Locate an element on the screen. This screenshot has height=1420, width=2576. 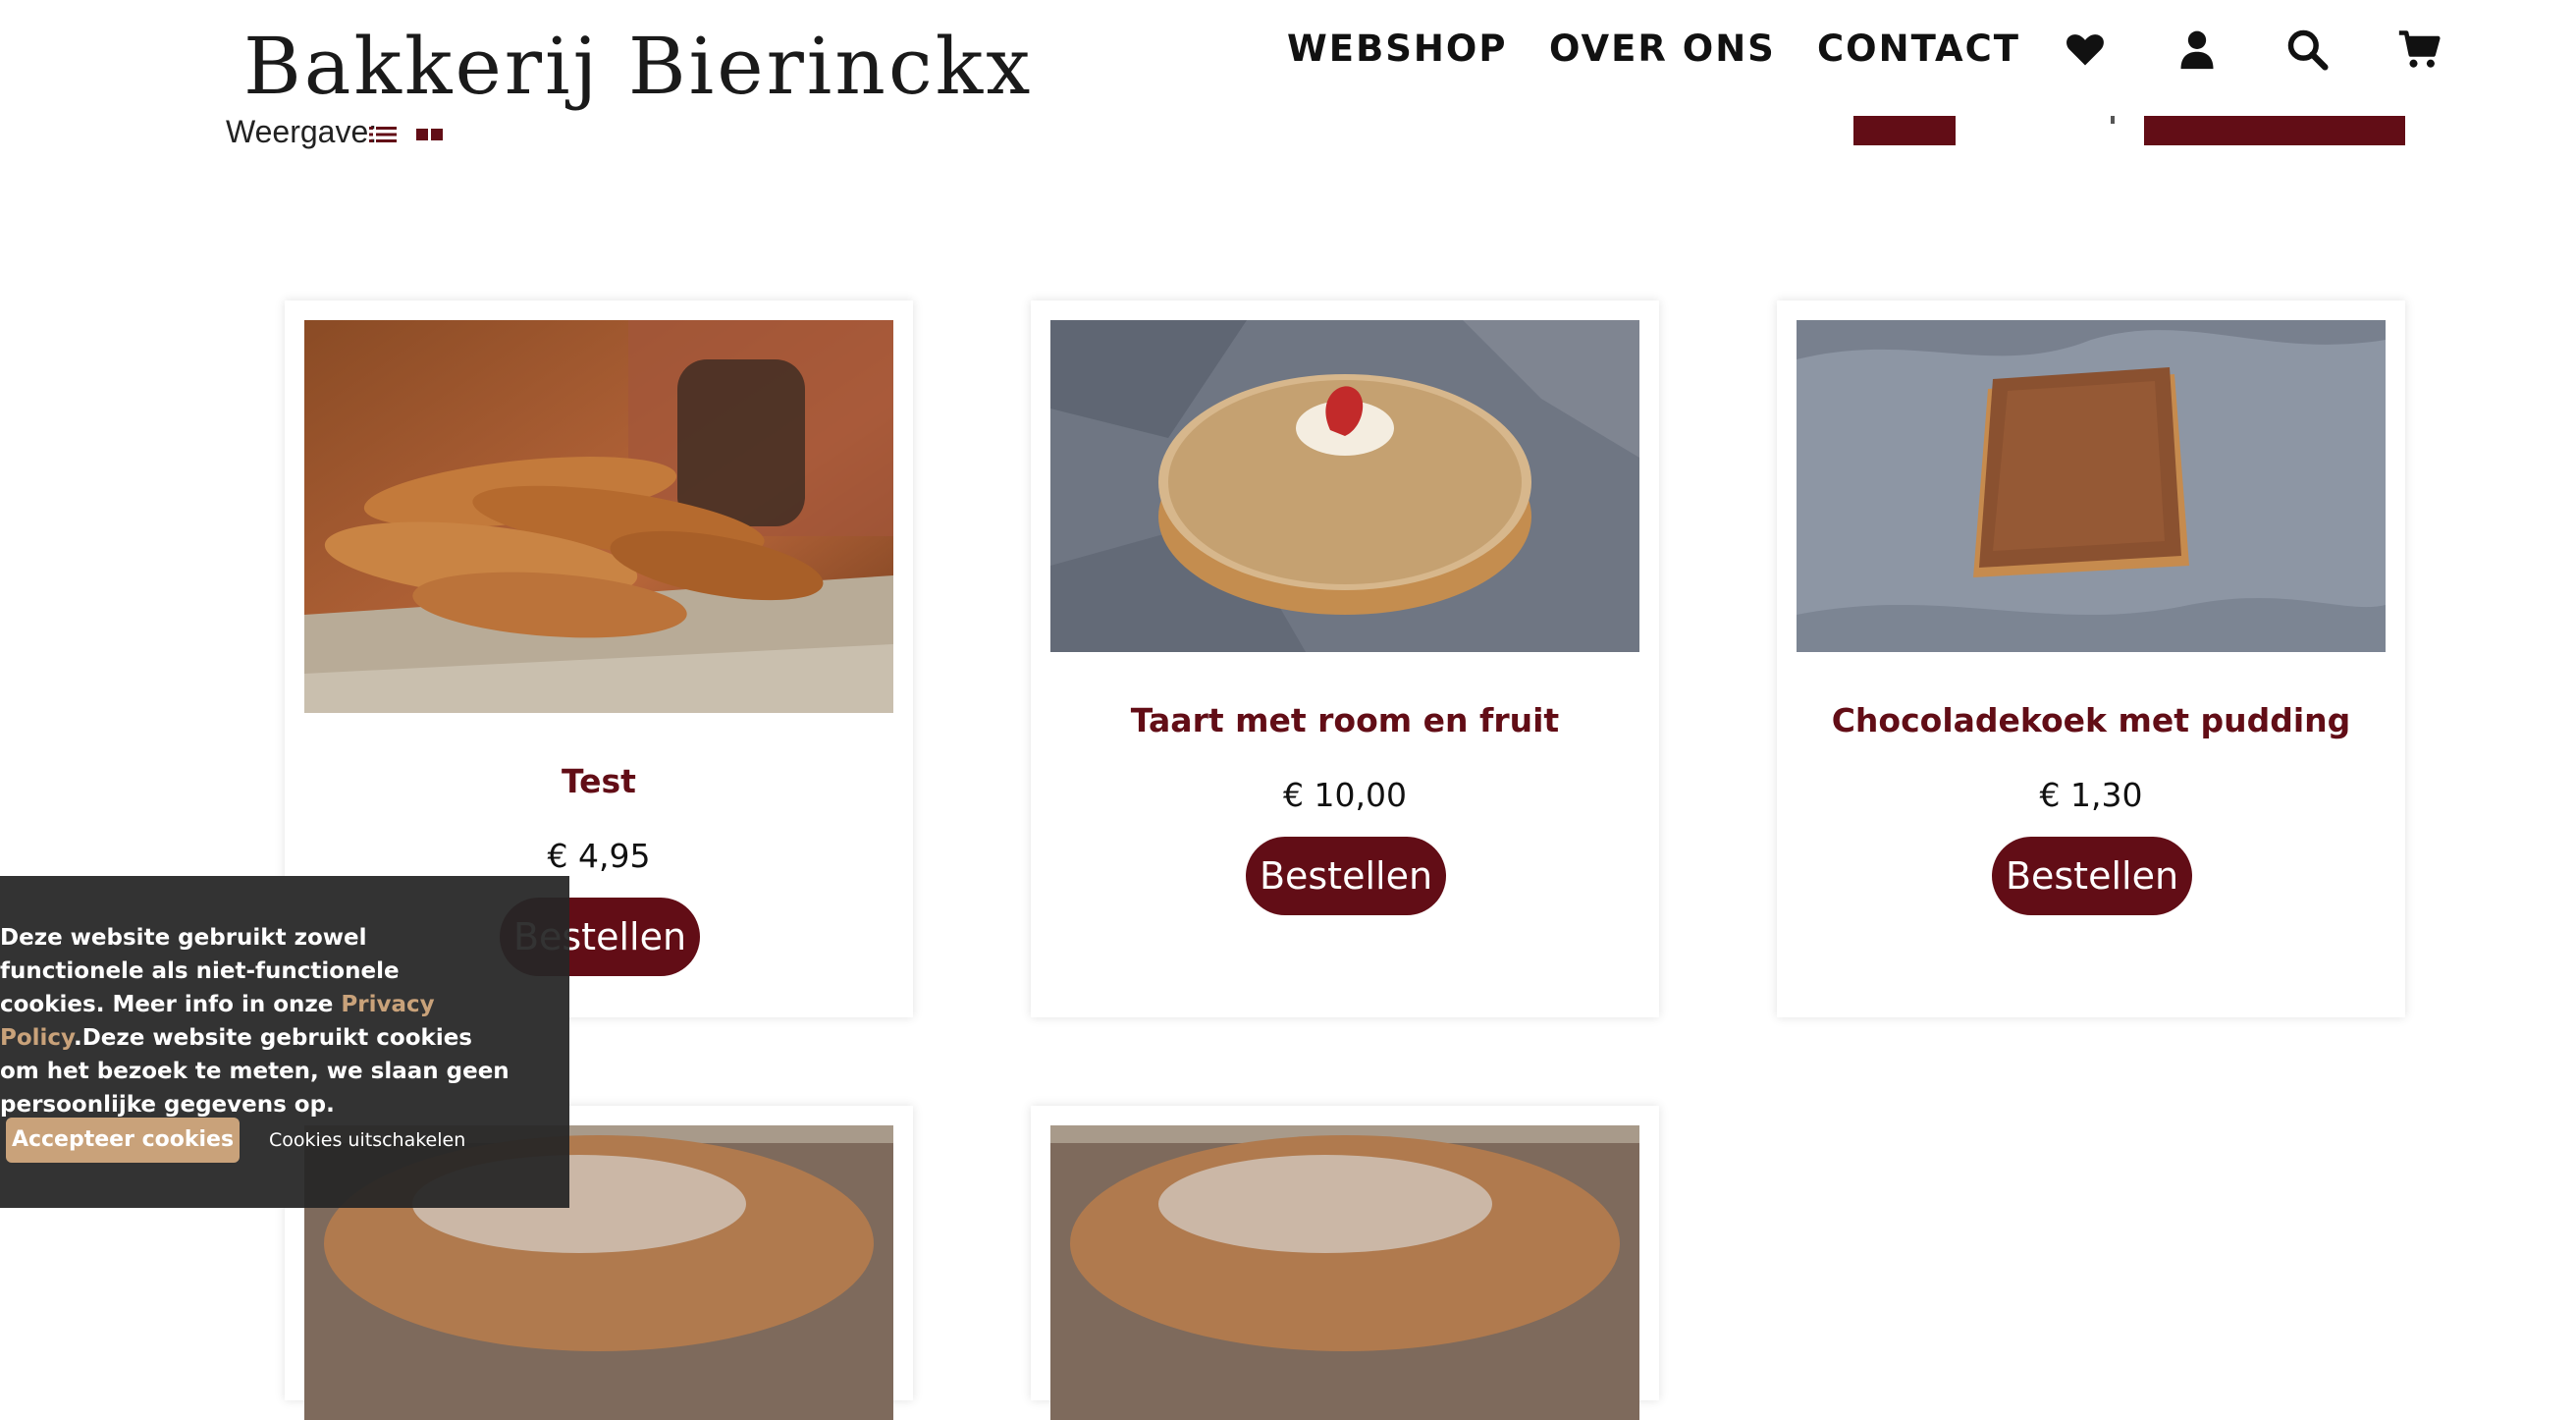
product-image-bread is located at coordinates (1344, 1272).